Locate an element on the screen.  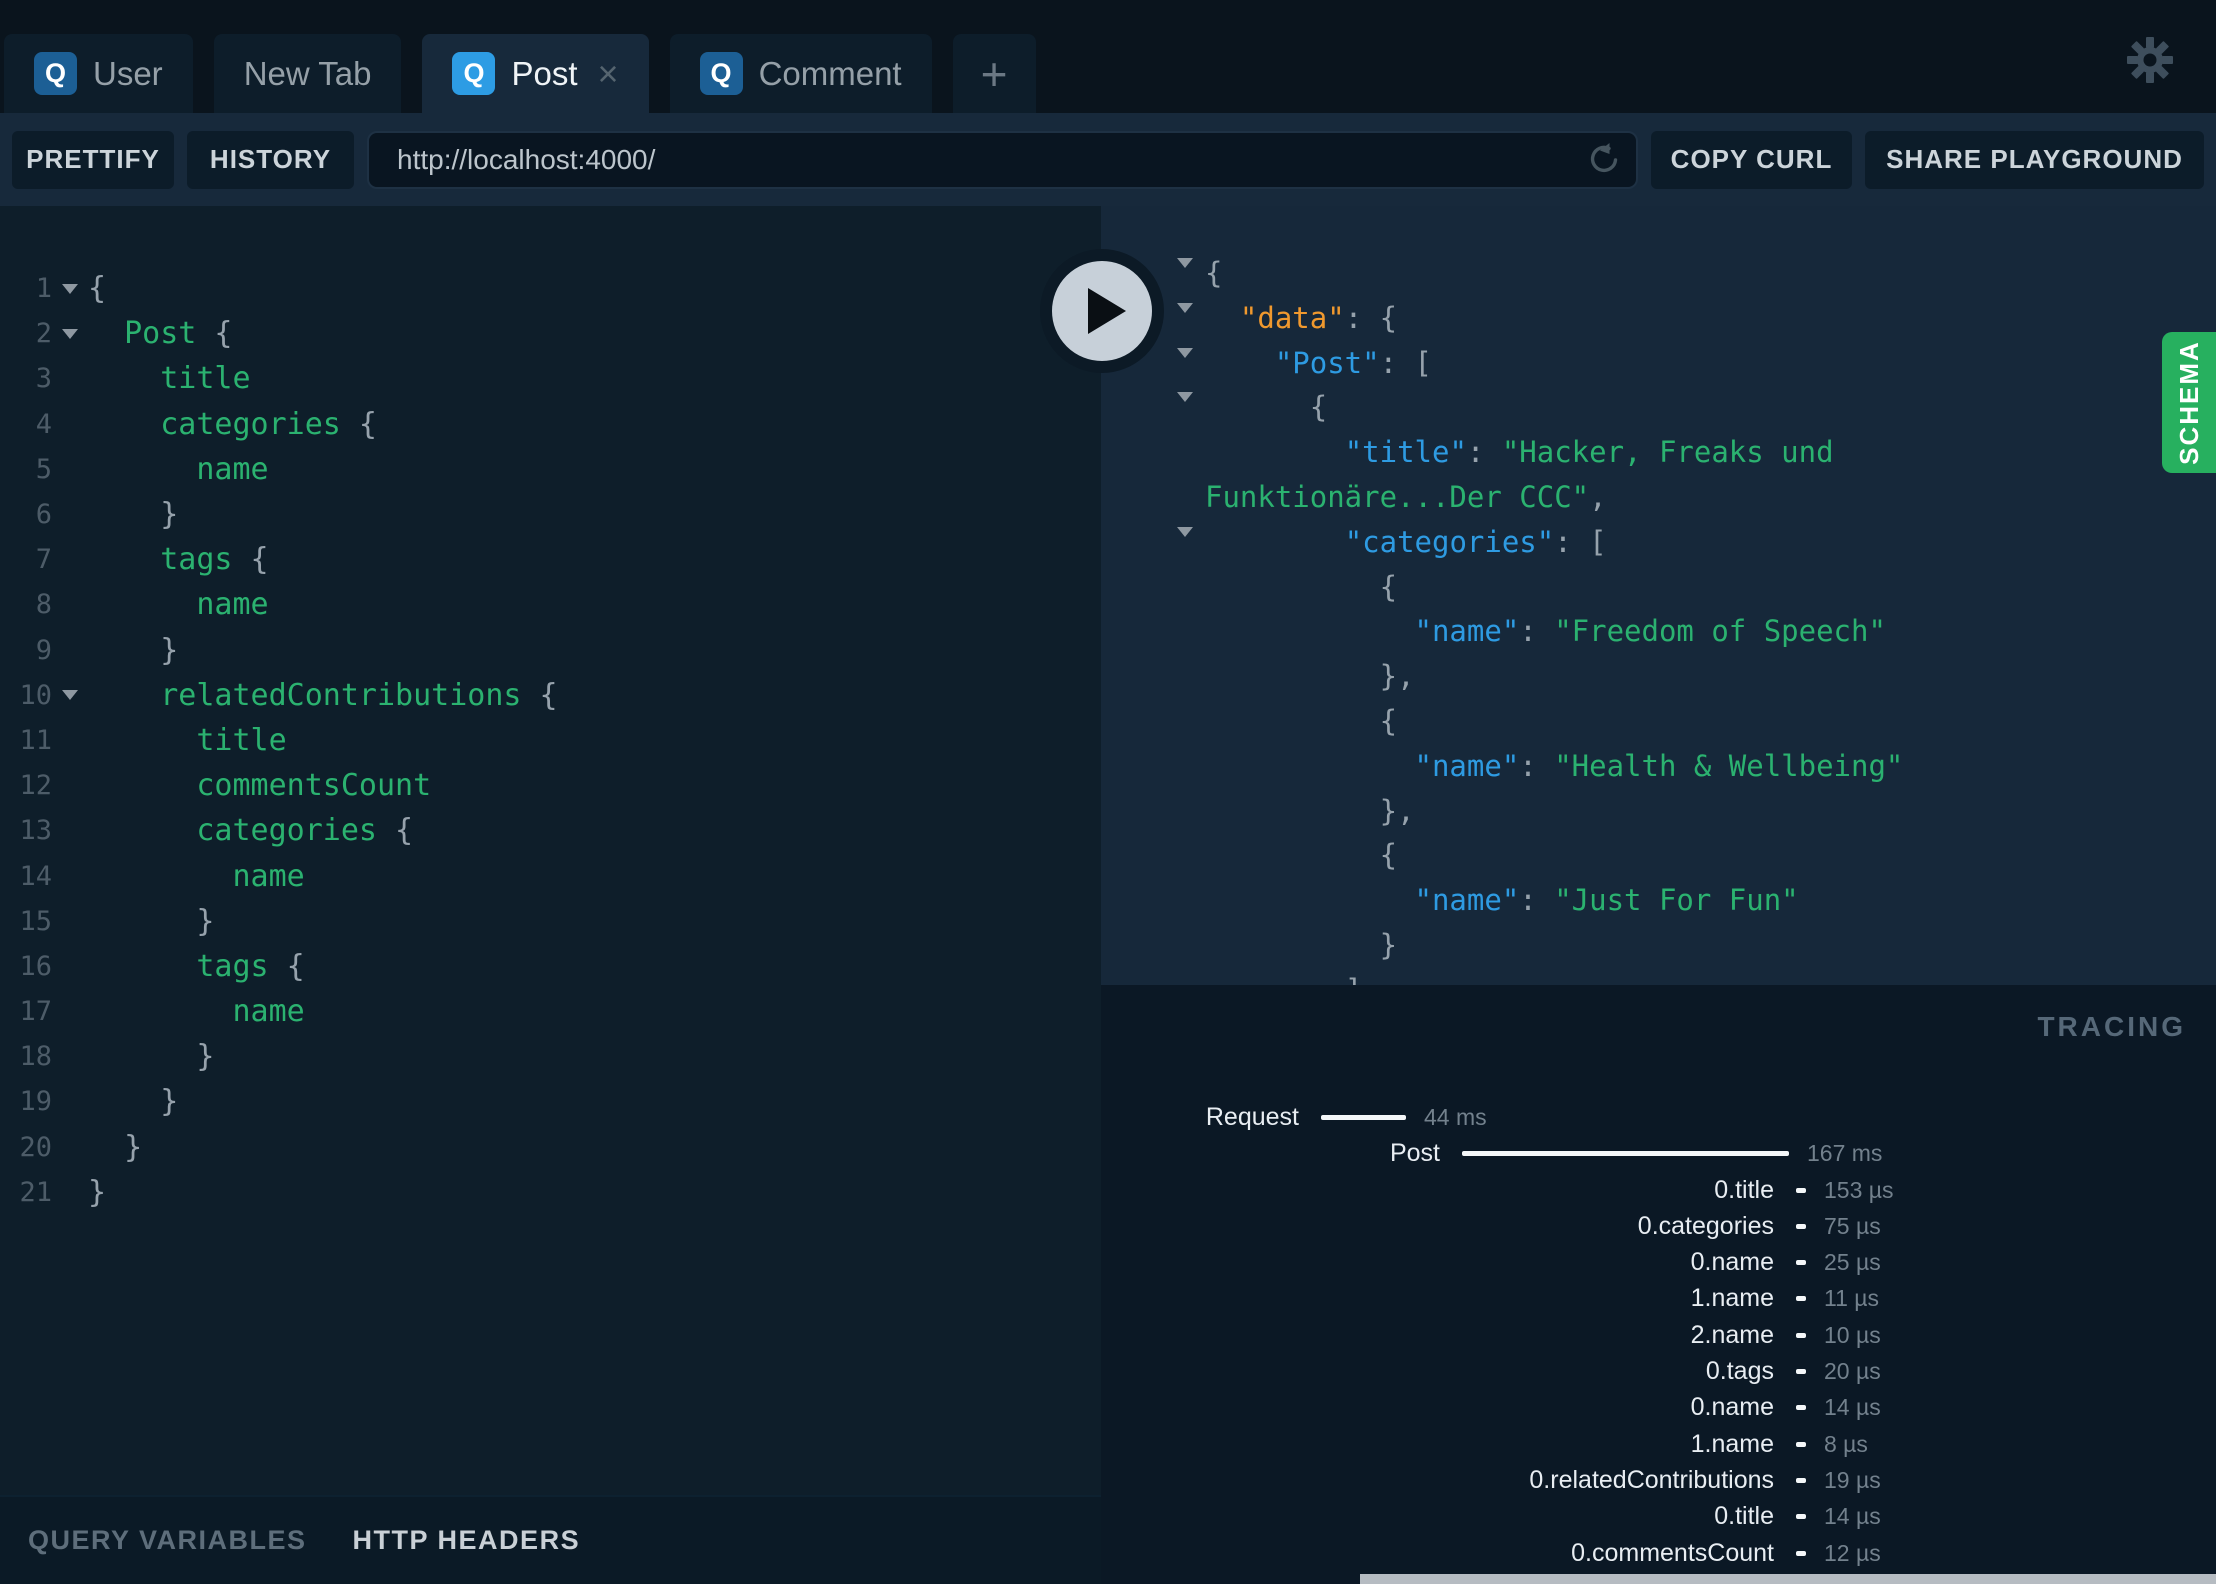
execute-query-button is located at coordinates (1102, 311).